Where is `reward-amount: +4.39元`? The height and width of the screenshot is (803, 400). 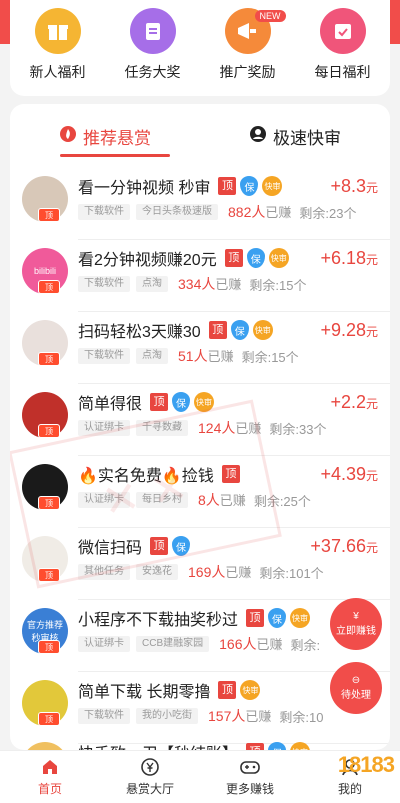 reward-amount: +4.39元 is located at coordinates (349, 474).